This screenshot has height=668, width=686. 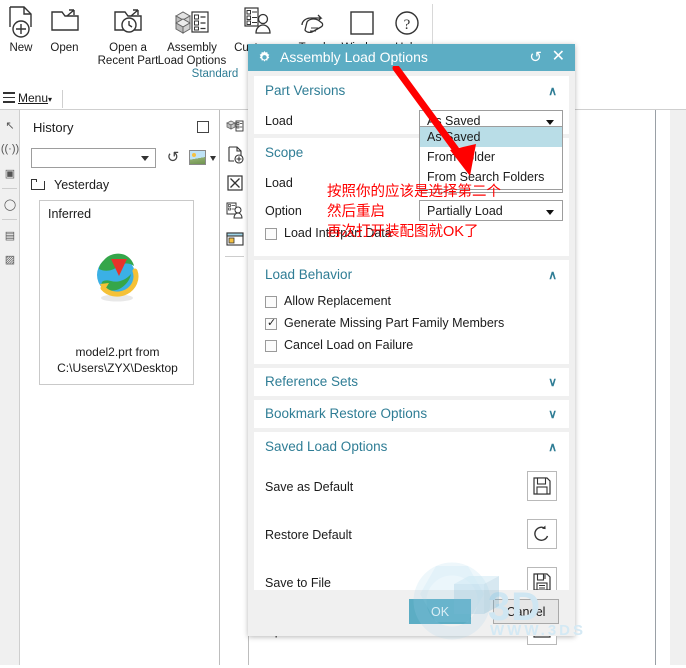 What do you see at coordinates (10, 204) in the screenshot?
I see `circle-icon: ◯` at bounding box center [10, 204].